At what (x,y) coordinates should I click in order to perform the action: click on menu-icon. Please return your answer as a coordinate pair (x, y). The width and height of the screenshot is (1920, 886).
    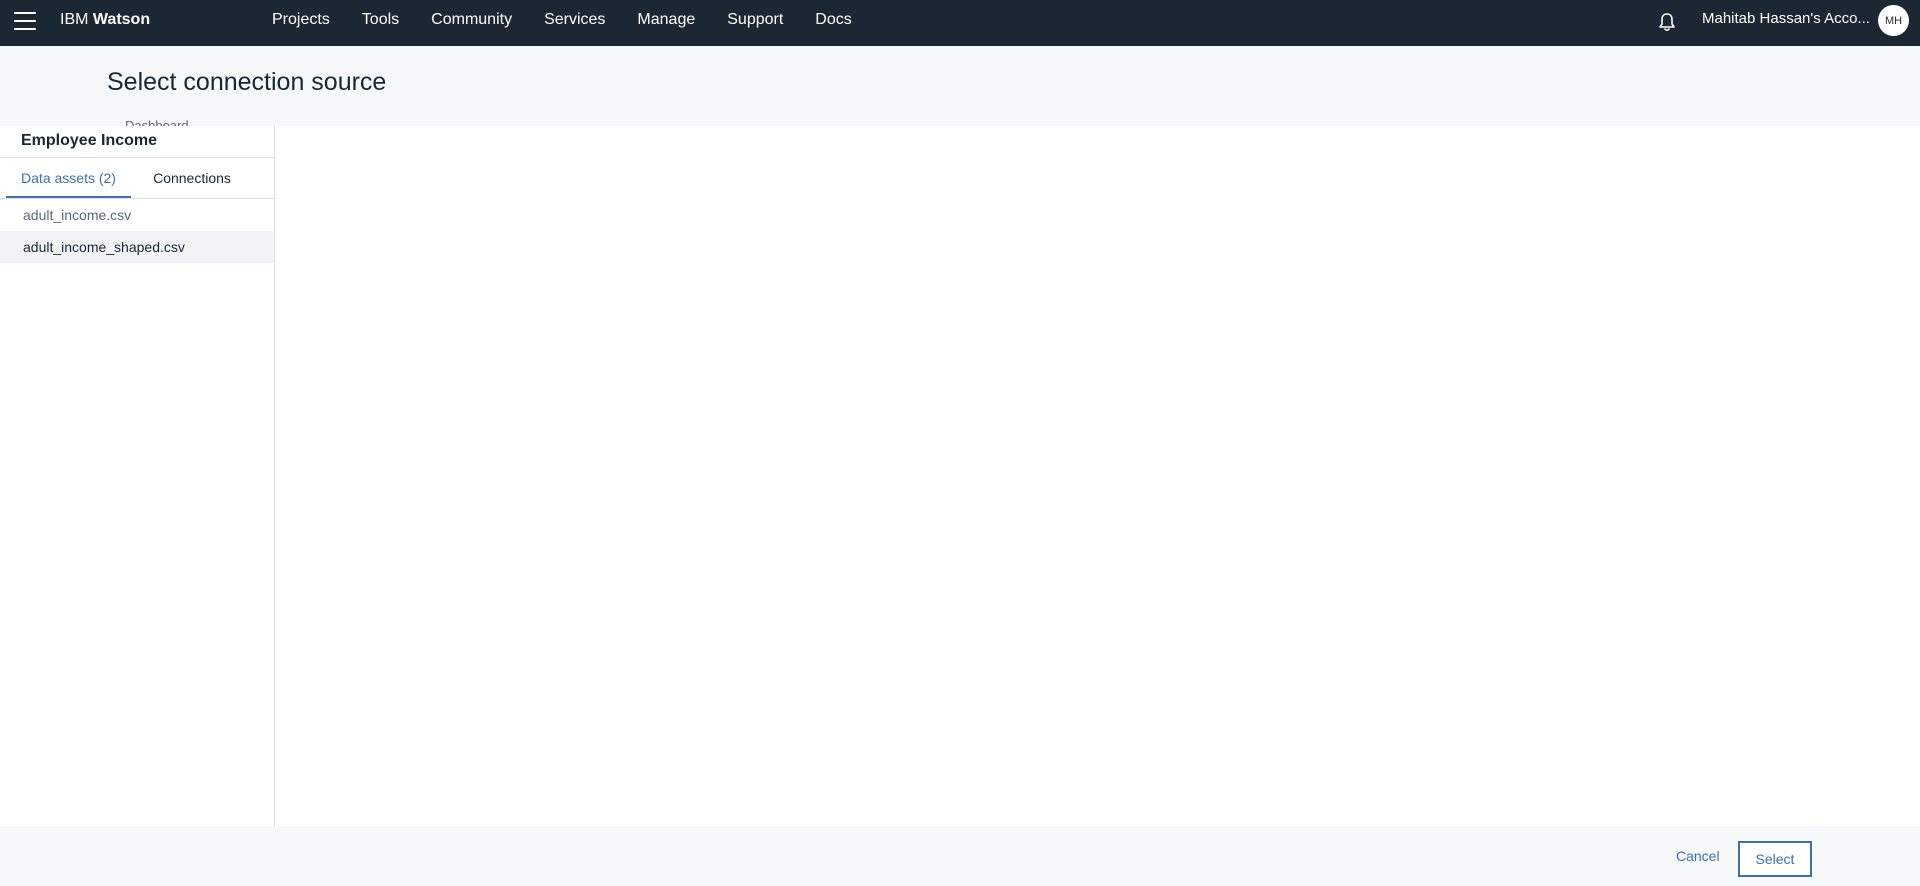
    Looking at the image, I should click on (25, 21).